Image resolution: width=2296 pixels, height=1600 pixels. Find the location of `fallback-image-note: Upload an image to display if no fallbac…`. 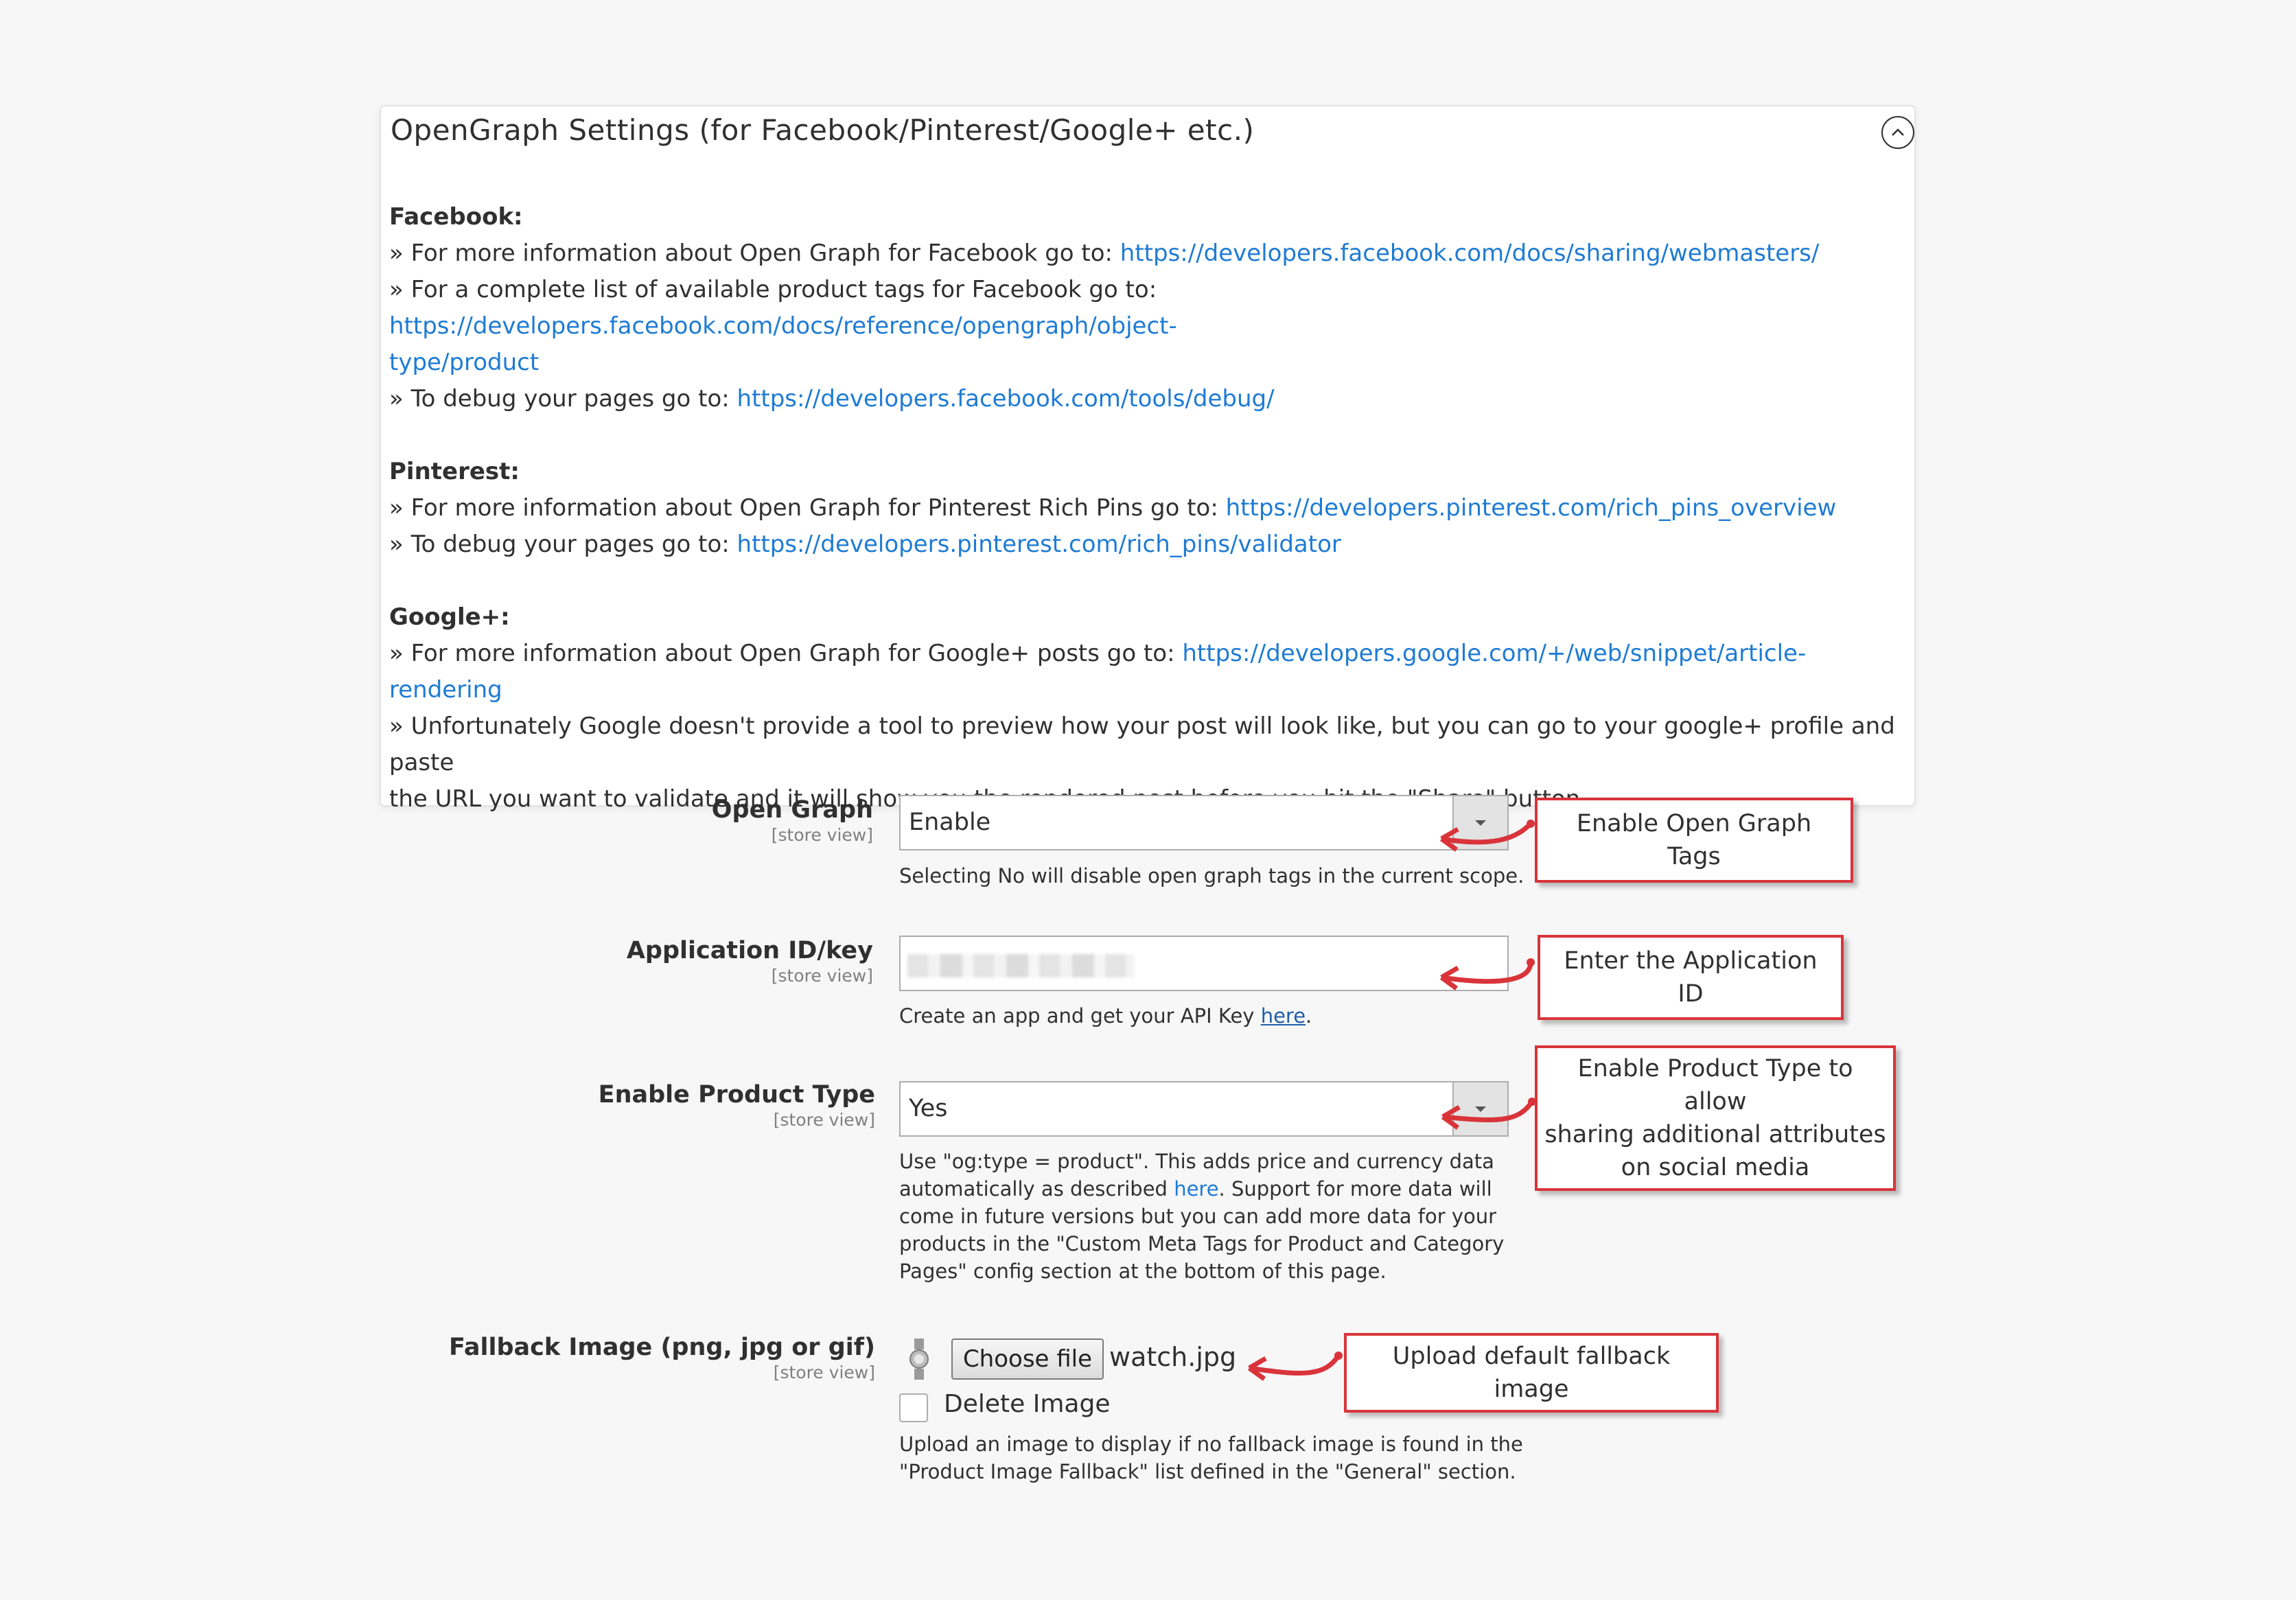

fallback-image-note: Upload an image to display if no fallbac… is located at coordinates (1211, 1458).